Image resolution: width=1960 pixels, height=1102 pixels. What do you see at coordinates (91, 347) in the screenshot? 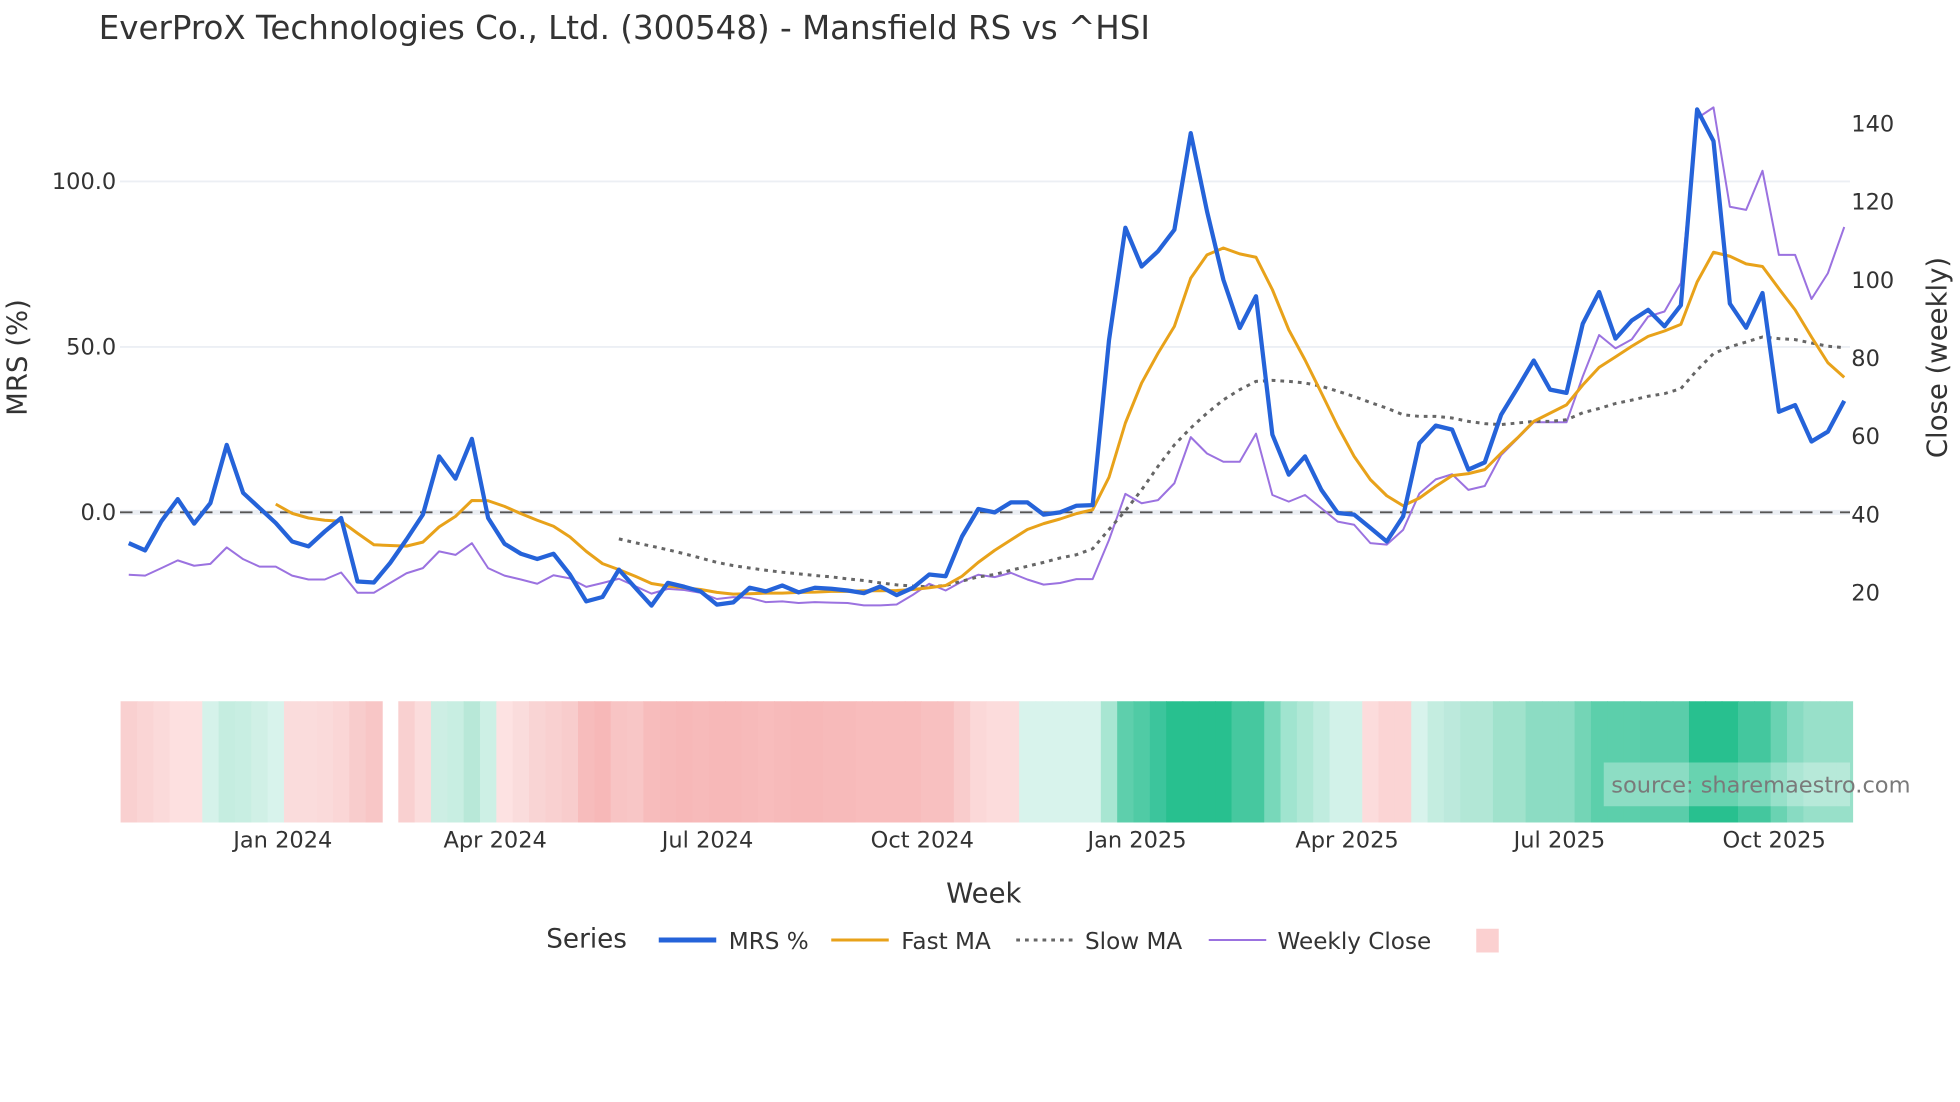
I see `y-tick-label: 50.0` at bounding box center [91, 347].